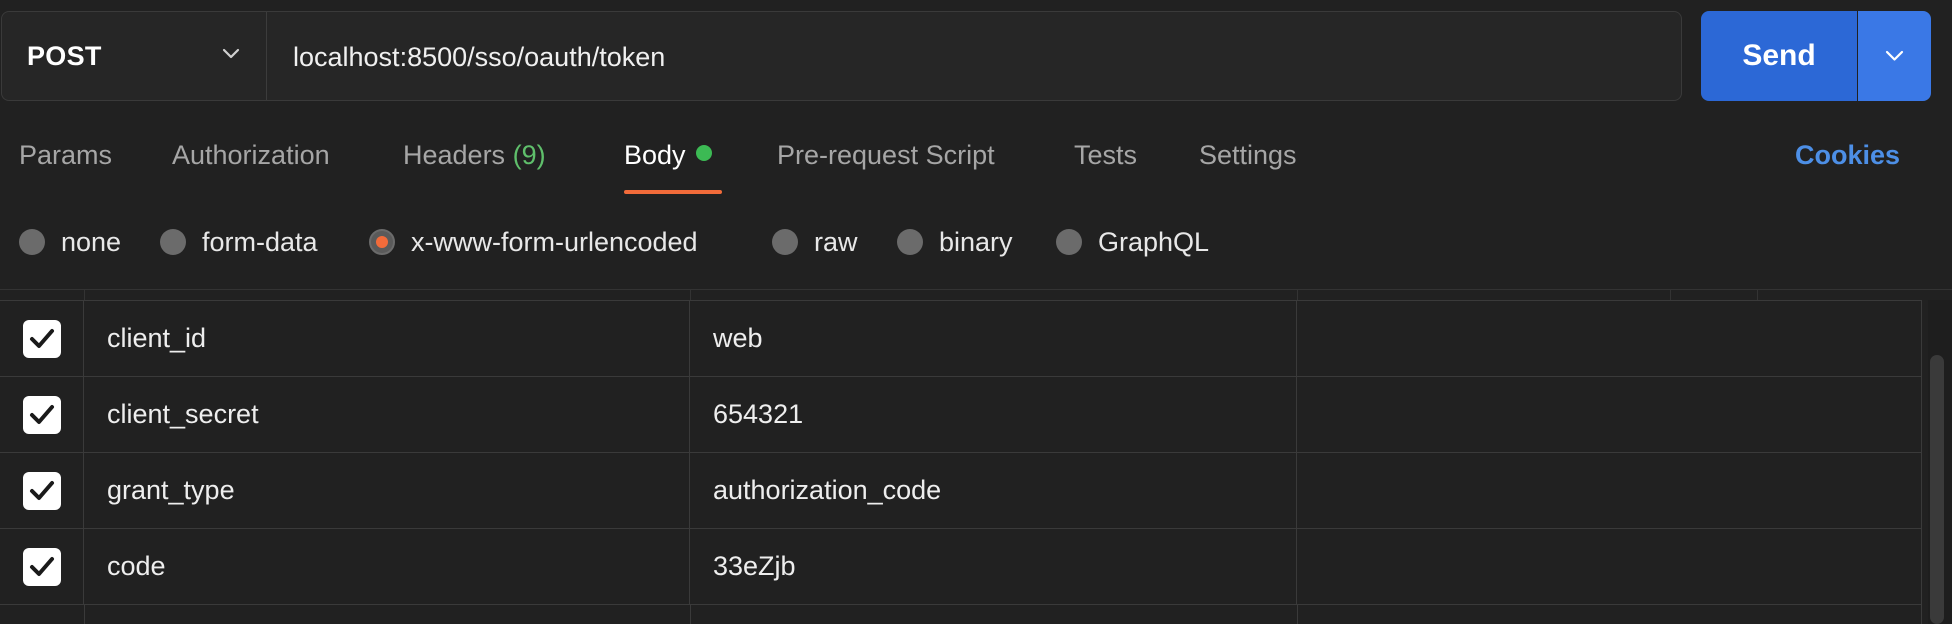  I want to click on value-cell: web, so click(993, 338).